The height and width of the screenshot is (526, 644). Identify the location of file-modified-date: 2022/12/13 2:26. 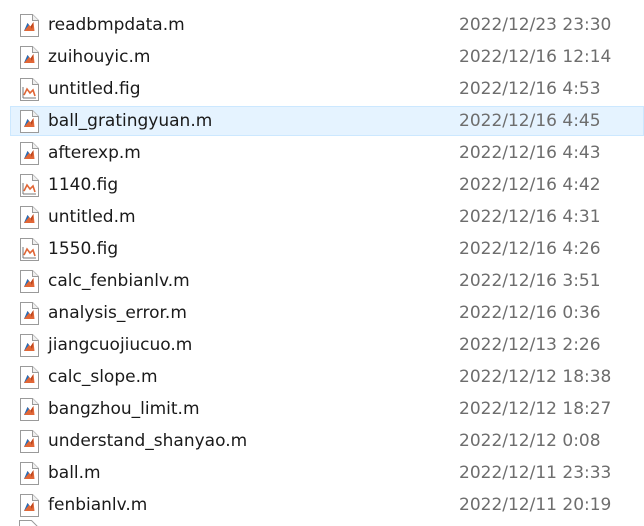
(530, 345).